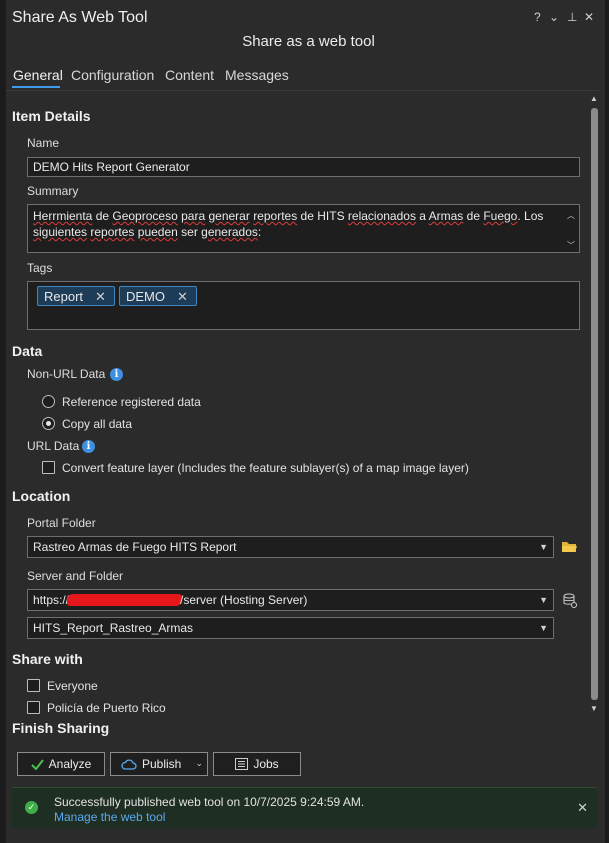 Image resolution: width=609 pixels, height=843 pixels. What do you see at coordinates (129, 764) in the screenshot?
I see `cloud-icon` at bounding box center [129, 764].